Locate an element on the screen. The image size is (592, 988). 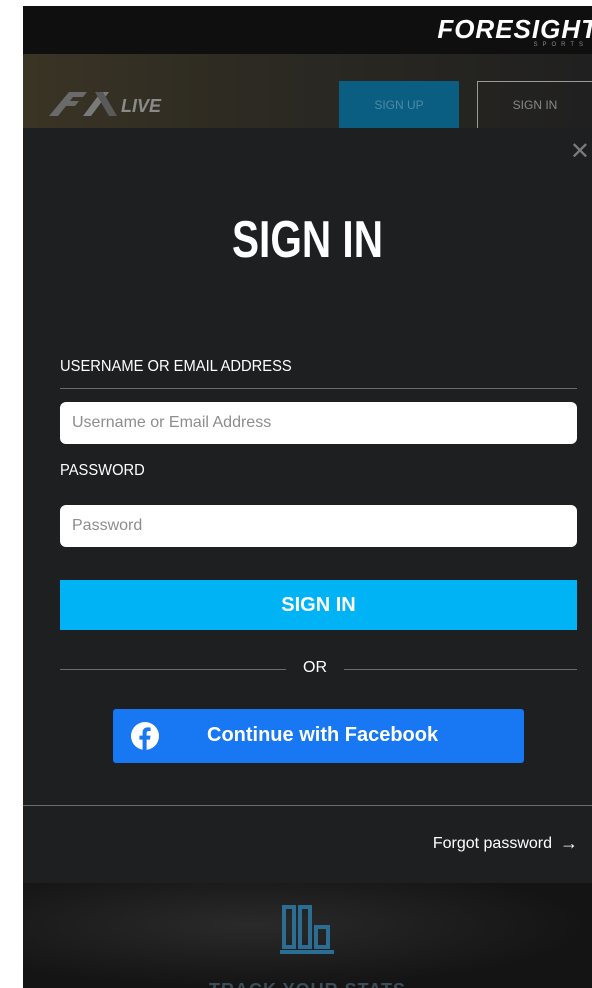
top-bar: FORESIGHT SPORTS is located at coordinates (307, 30).